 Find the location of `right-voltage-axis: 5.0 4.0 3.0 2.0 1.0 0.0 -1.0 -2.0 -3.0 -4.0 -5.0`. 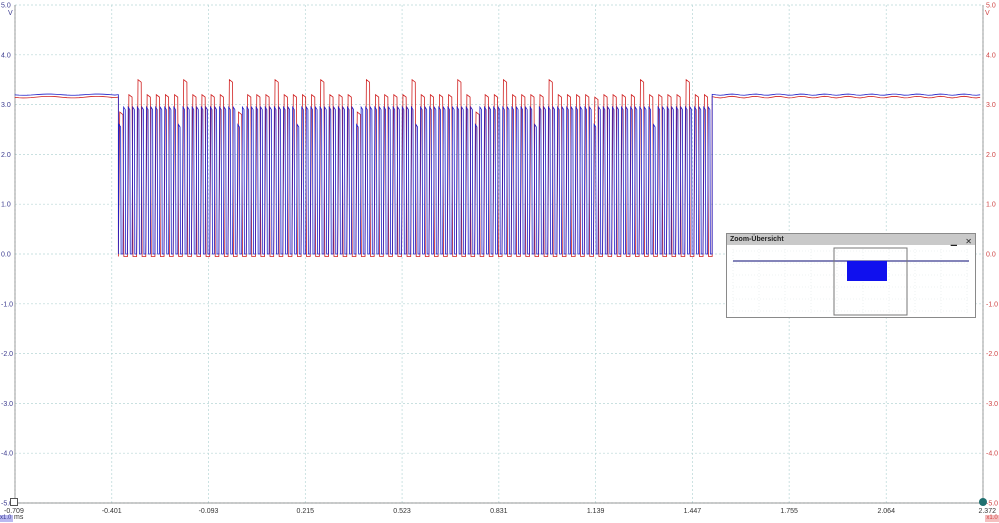

right-voltage-axis: 5.0 4.0 3.0 2.0 1.0 0.0 -1.0 -2.0 -3.0 -4.0 -5.0 is located at coordinates (992, 255).